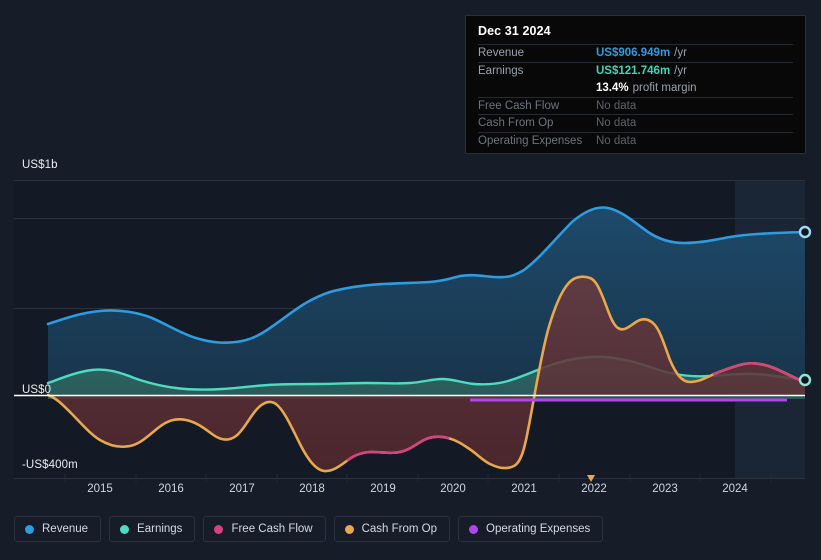 The width and height of the screenshot is (821, 560). I want to click on legend-label-operating-expenses: Operating Expenses, so click(538, 529).